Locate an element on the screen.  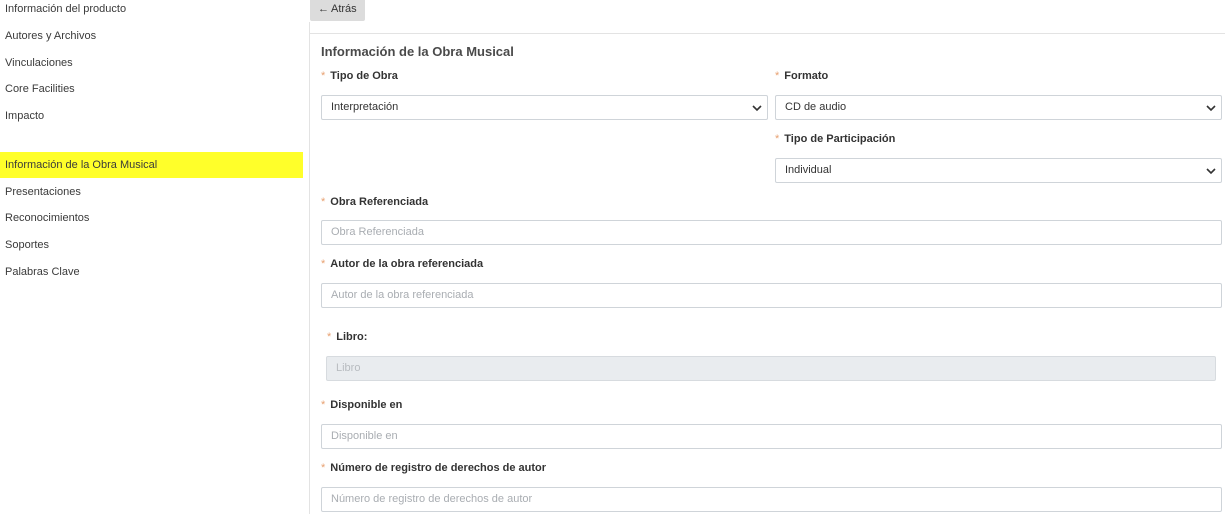
autor-obra-input: Autor de la obra referenciada is located at coordinates (771, 295).